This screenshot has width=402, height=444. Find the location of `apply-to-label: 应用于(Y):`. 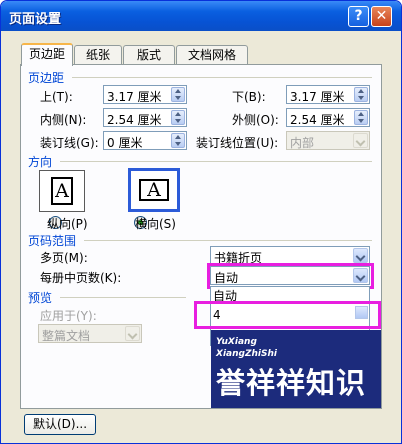

apply-to-label: 应用于(Y): is located at coordinates (68, 316).